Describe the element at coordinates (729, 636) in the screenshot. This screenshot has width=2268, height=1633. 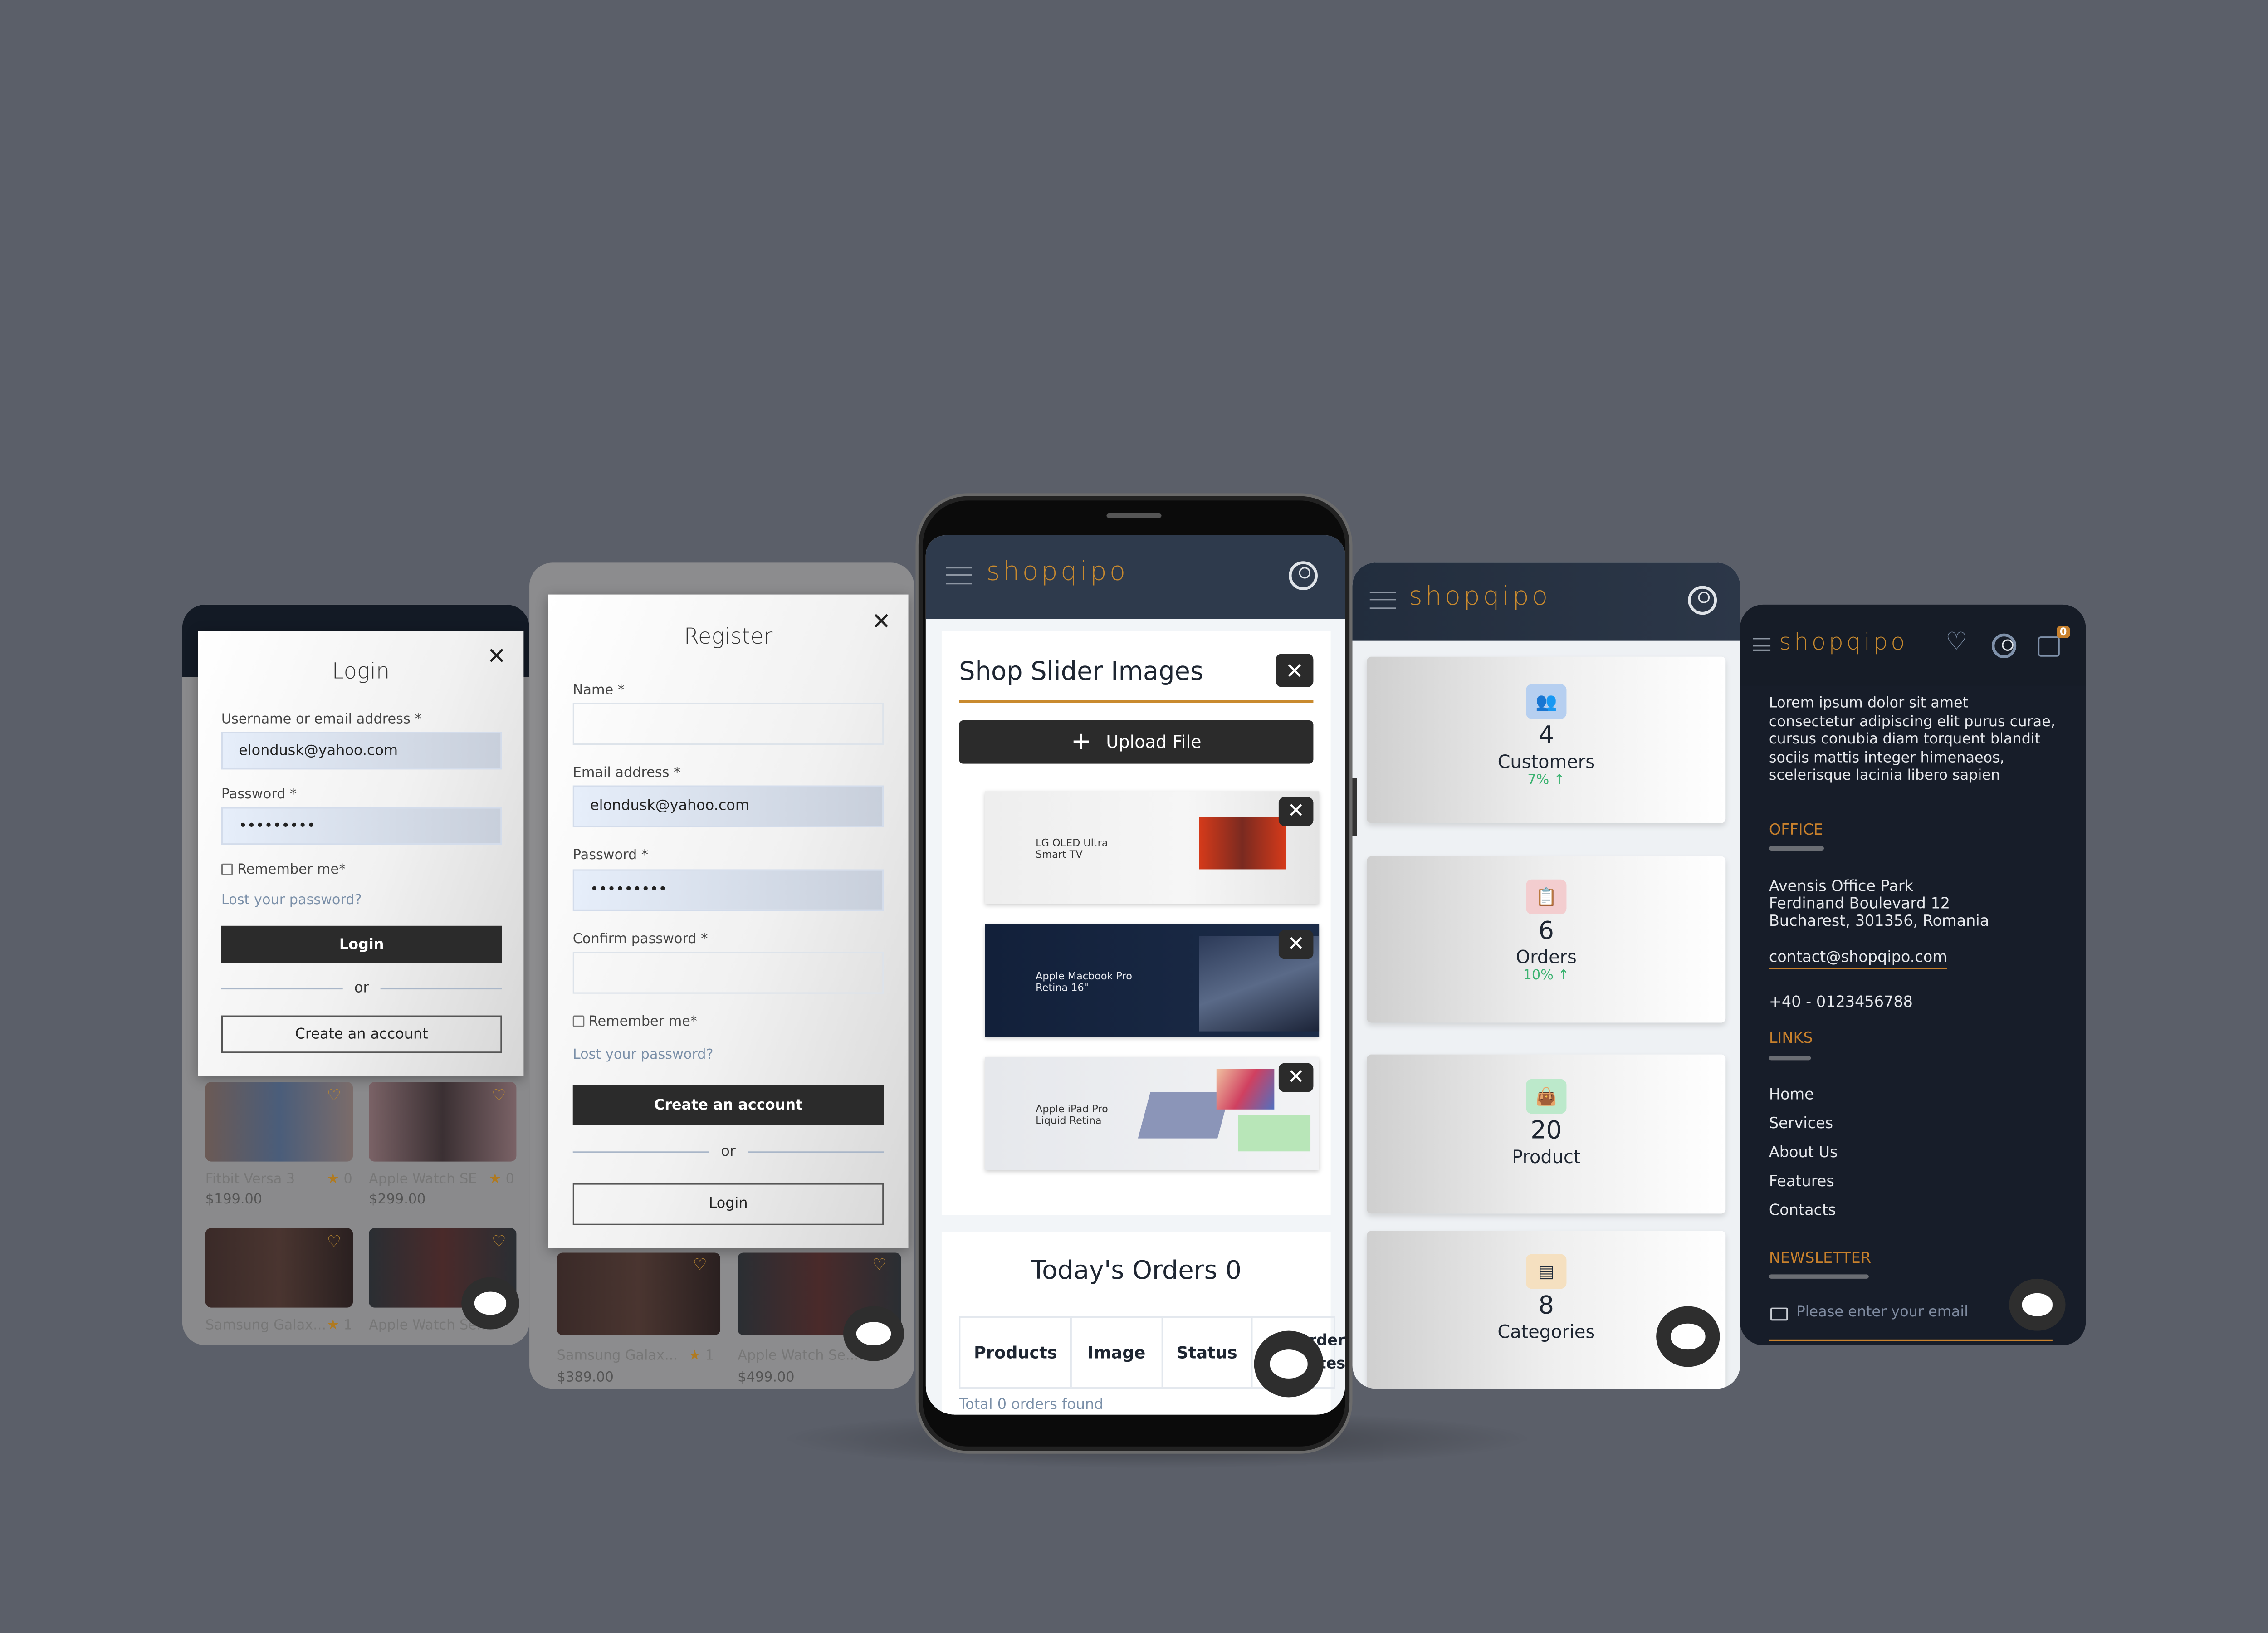
I see `modal-title: Register` at that location.